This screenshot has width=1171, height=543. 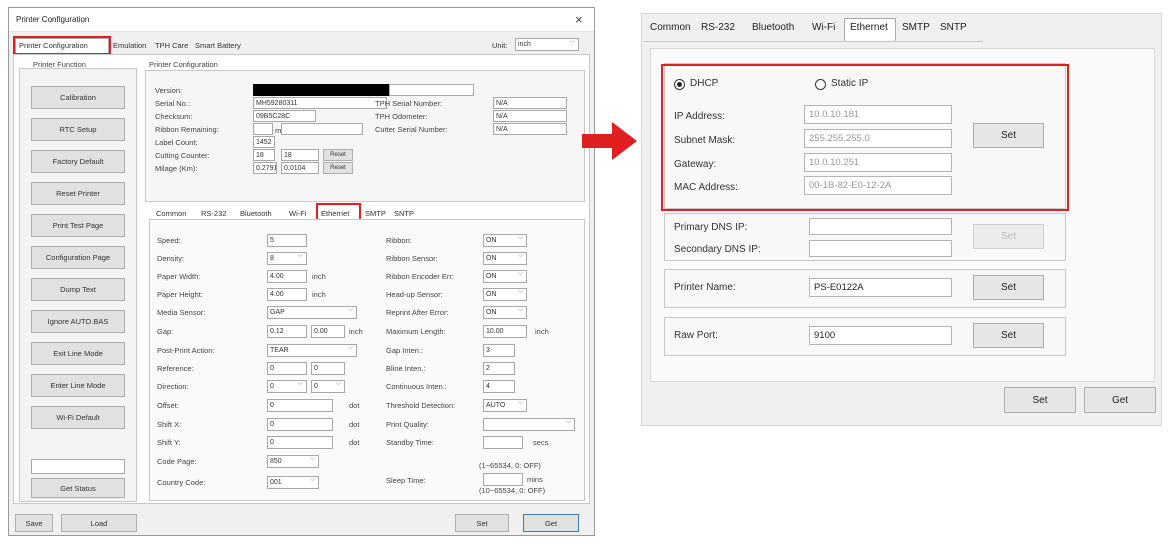 I want to click on common-left-unit-11: dot, so click(x=354, y=442).